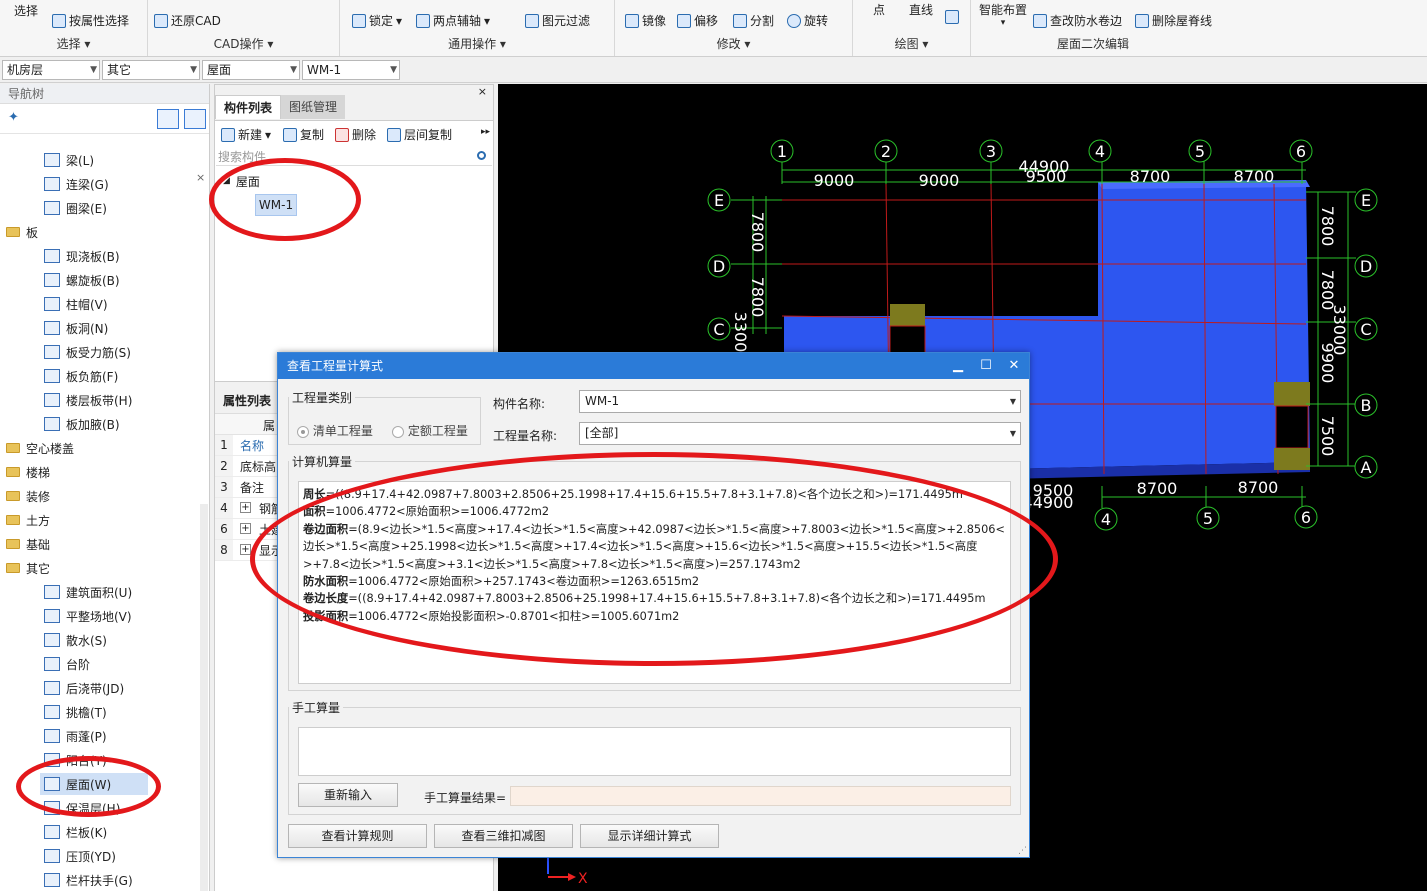  What do you see at coordinates (986, 366) in the screenshot?
I see `maximize-icon: ☐` at bounding box center [986, 366].